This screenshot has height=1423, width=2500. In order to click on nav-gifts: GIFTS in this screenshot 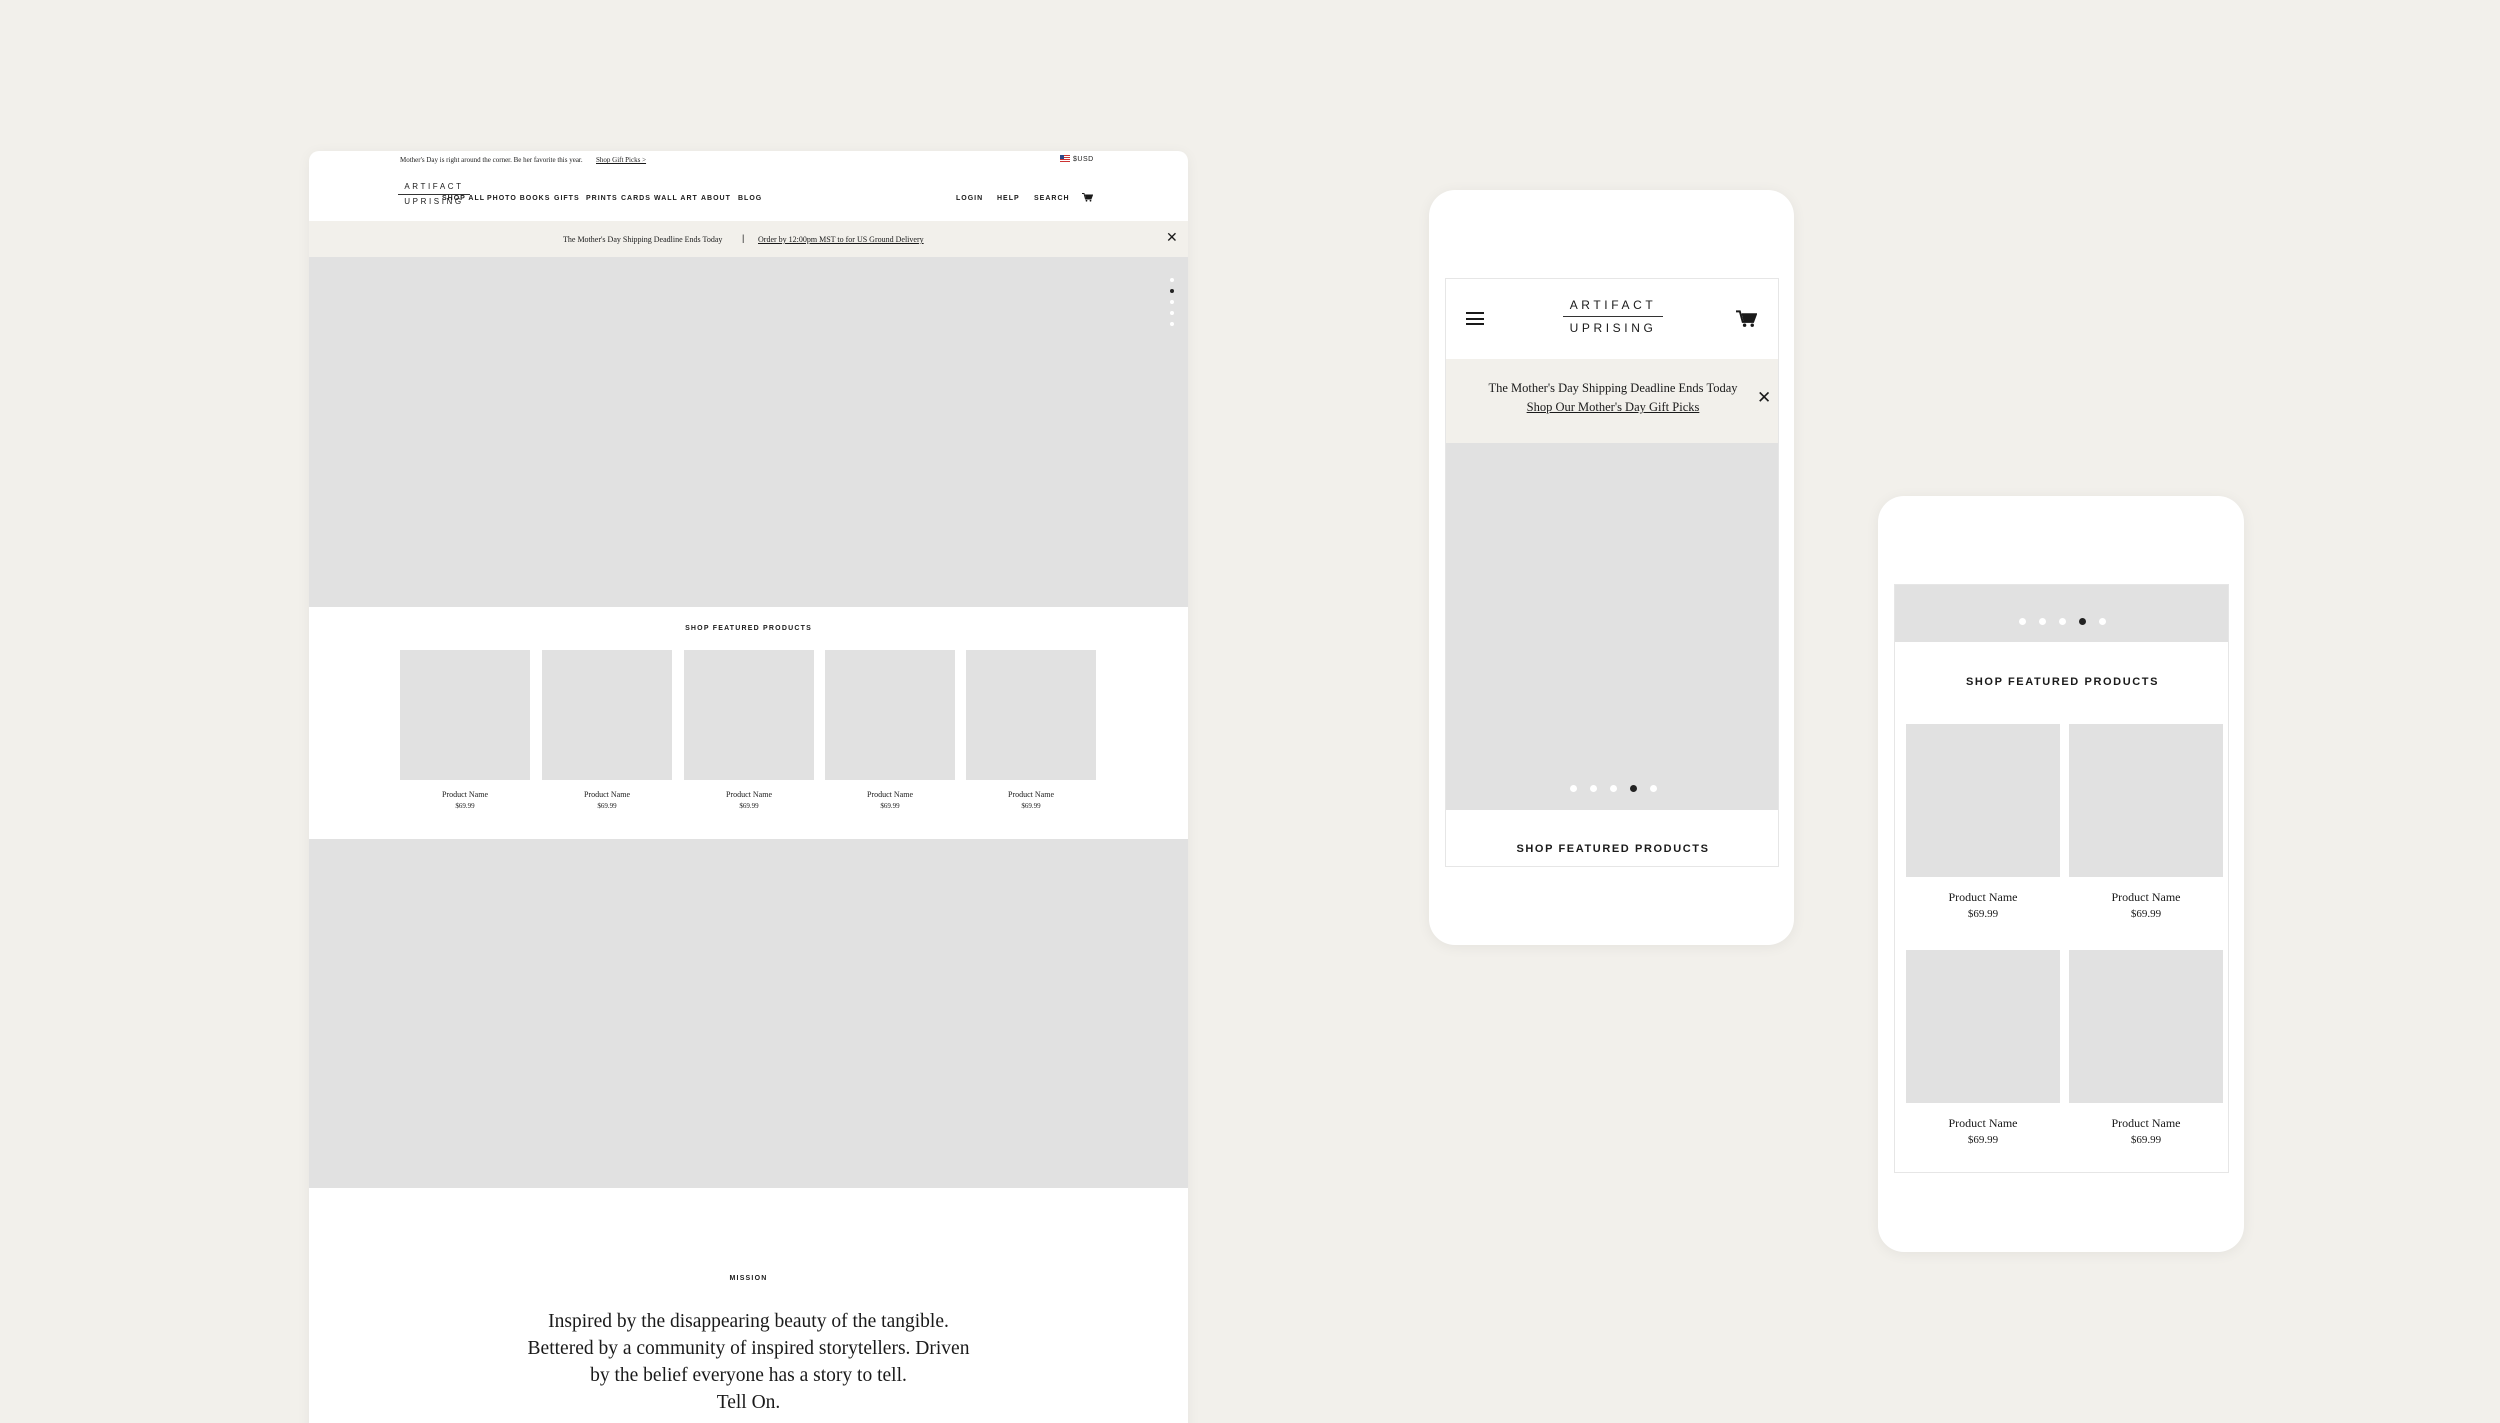, I will do `click(567, 198)`.